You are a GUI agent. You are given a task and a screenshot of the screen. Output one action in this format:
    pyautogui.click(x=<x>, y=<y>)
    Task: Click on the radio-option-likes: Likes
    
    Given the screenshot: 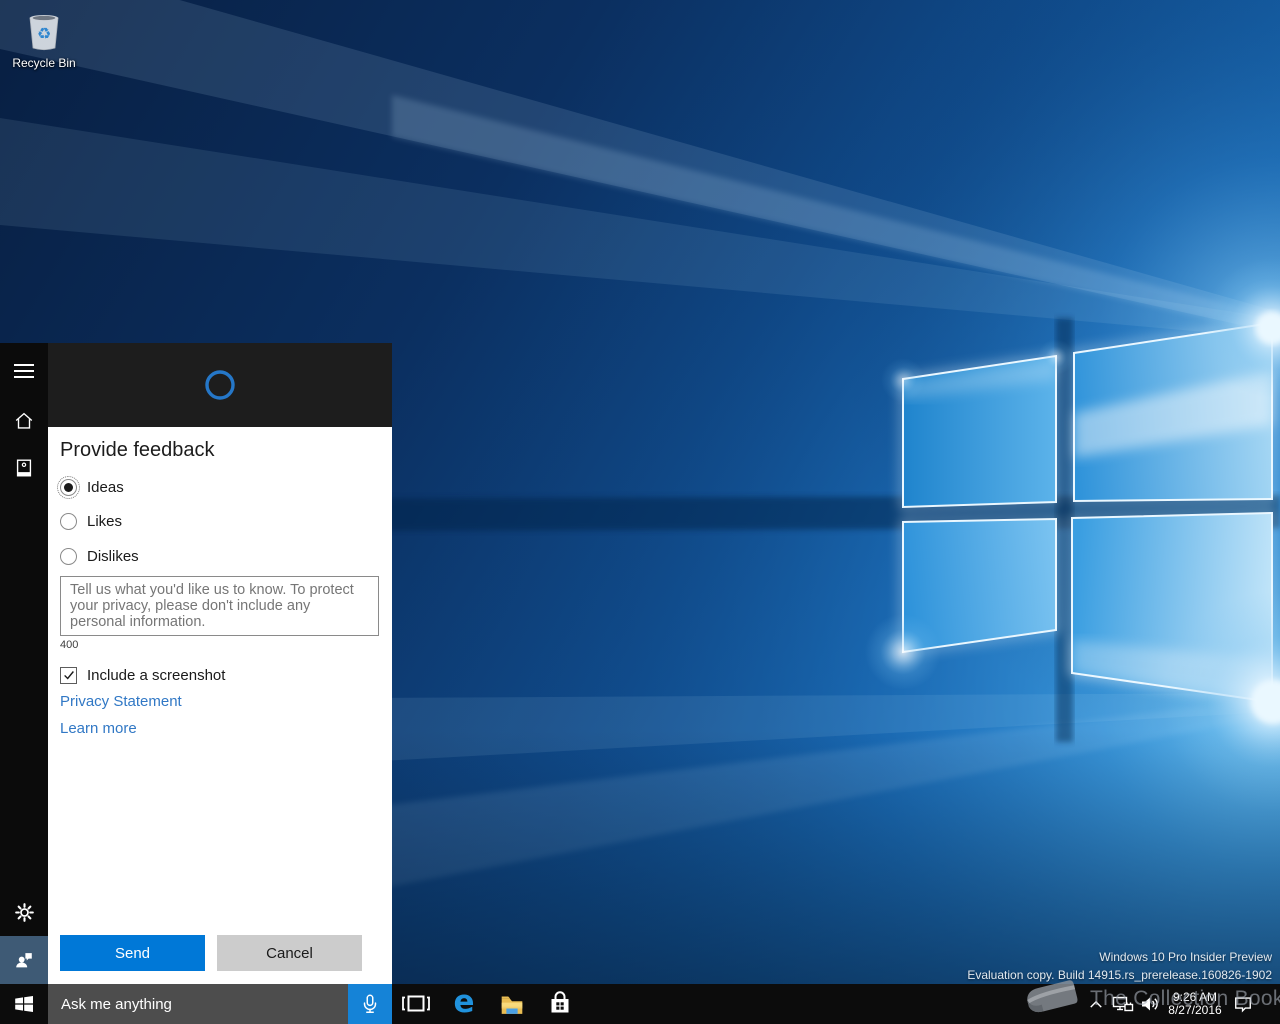 What is the action you would take?
    pyautogui.click(x=91, y=521)
    